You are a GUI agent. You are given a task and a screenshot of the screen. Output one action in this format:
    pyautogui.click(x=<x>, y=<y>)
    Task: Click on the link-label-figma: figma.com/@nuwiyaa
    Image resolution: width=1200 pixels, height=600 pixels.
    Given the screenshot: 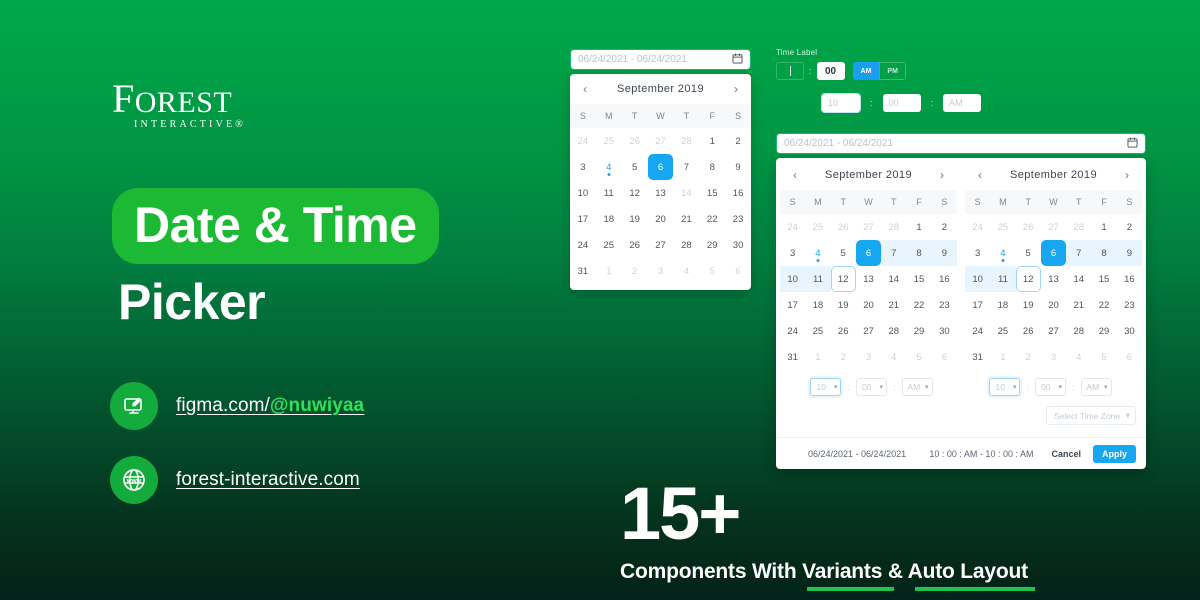 What is the action you would take?
    pyautogui.click(x=270, y=406)
    